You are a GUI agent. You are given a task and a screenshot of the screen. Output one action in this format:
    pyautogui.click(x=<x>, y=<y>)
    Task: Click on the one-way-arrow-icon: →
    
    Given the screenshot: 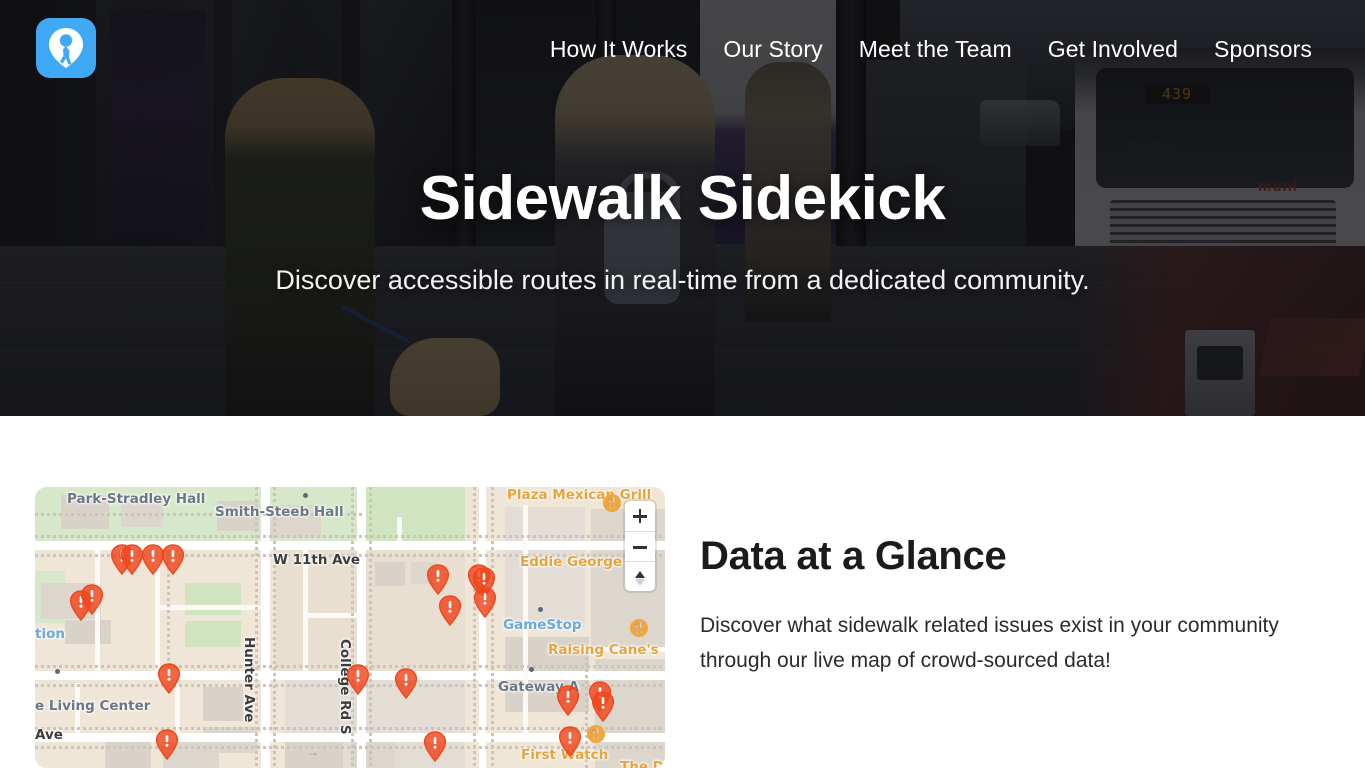 What is the action you would take?
    pyautogui.click(x=313, y=752)
    